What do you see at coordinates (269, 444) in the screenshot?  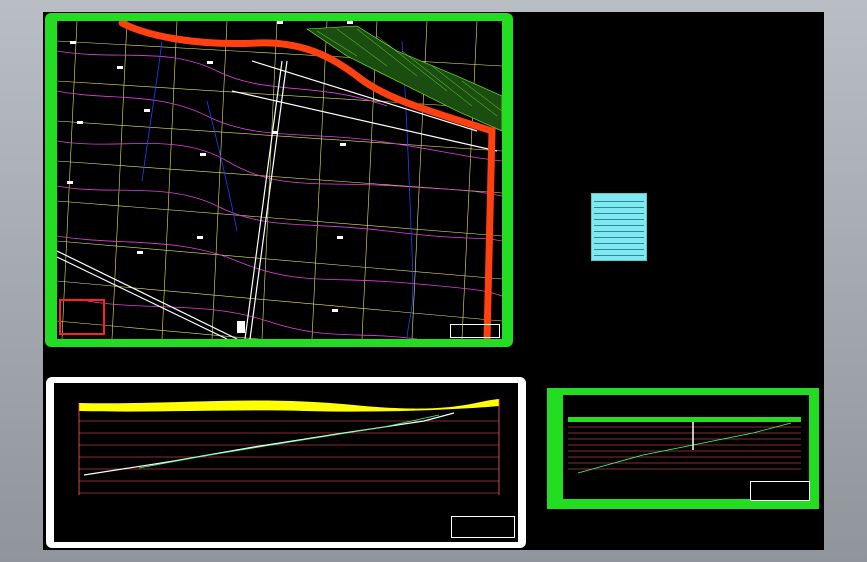 I see `tunnel-profile-line` at bounding box center [269, 444].